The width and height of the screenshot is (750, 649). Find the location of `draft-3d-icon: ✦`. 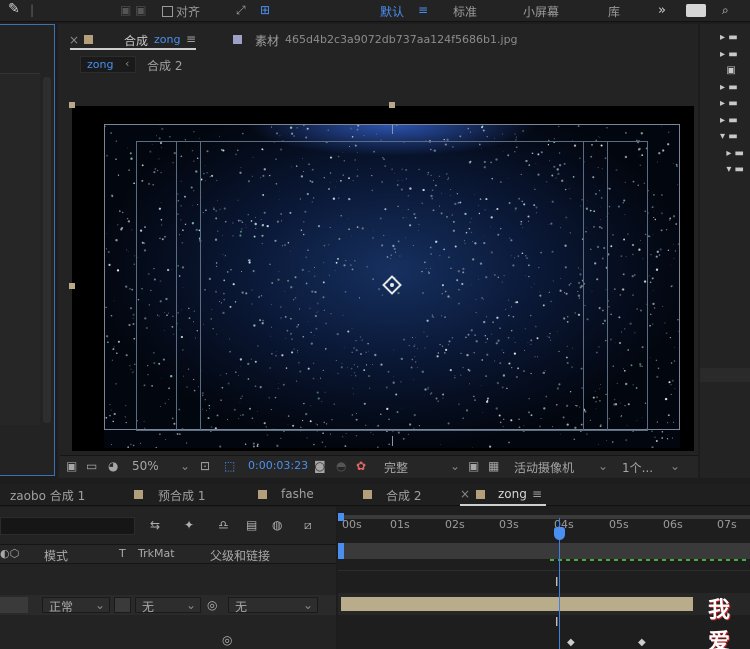

draft-3d-icon: ✦ is located at coordinates (189, 525).